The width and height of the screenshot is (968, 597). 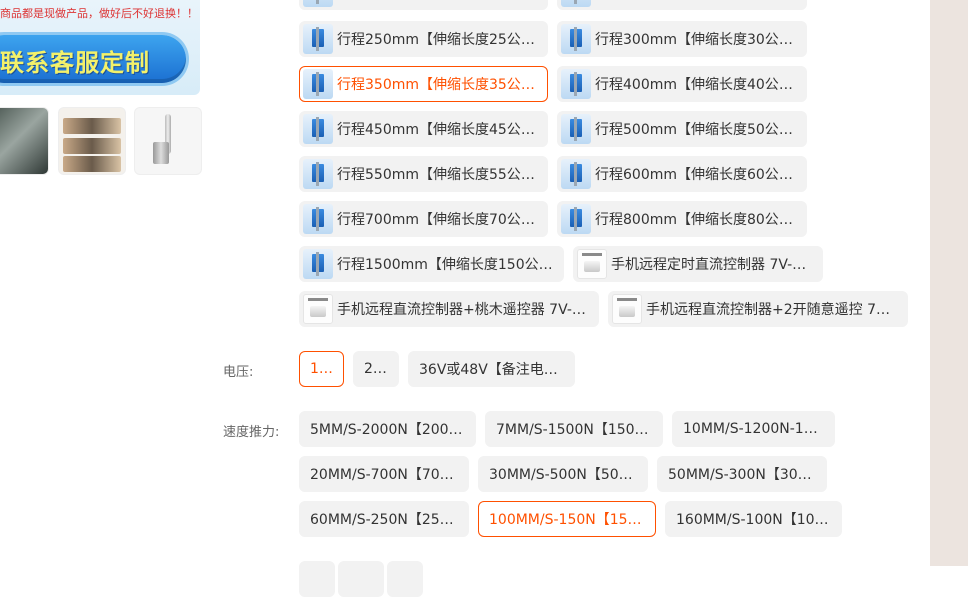 I want to click on voltage-option-36v-48v: 36V或48V【备注电压】, so click(x=491, y=369).